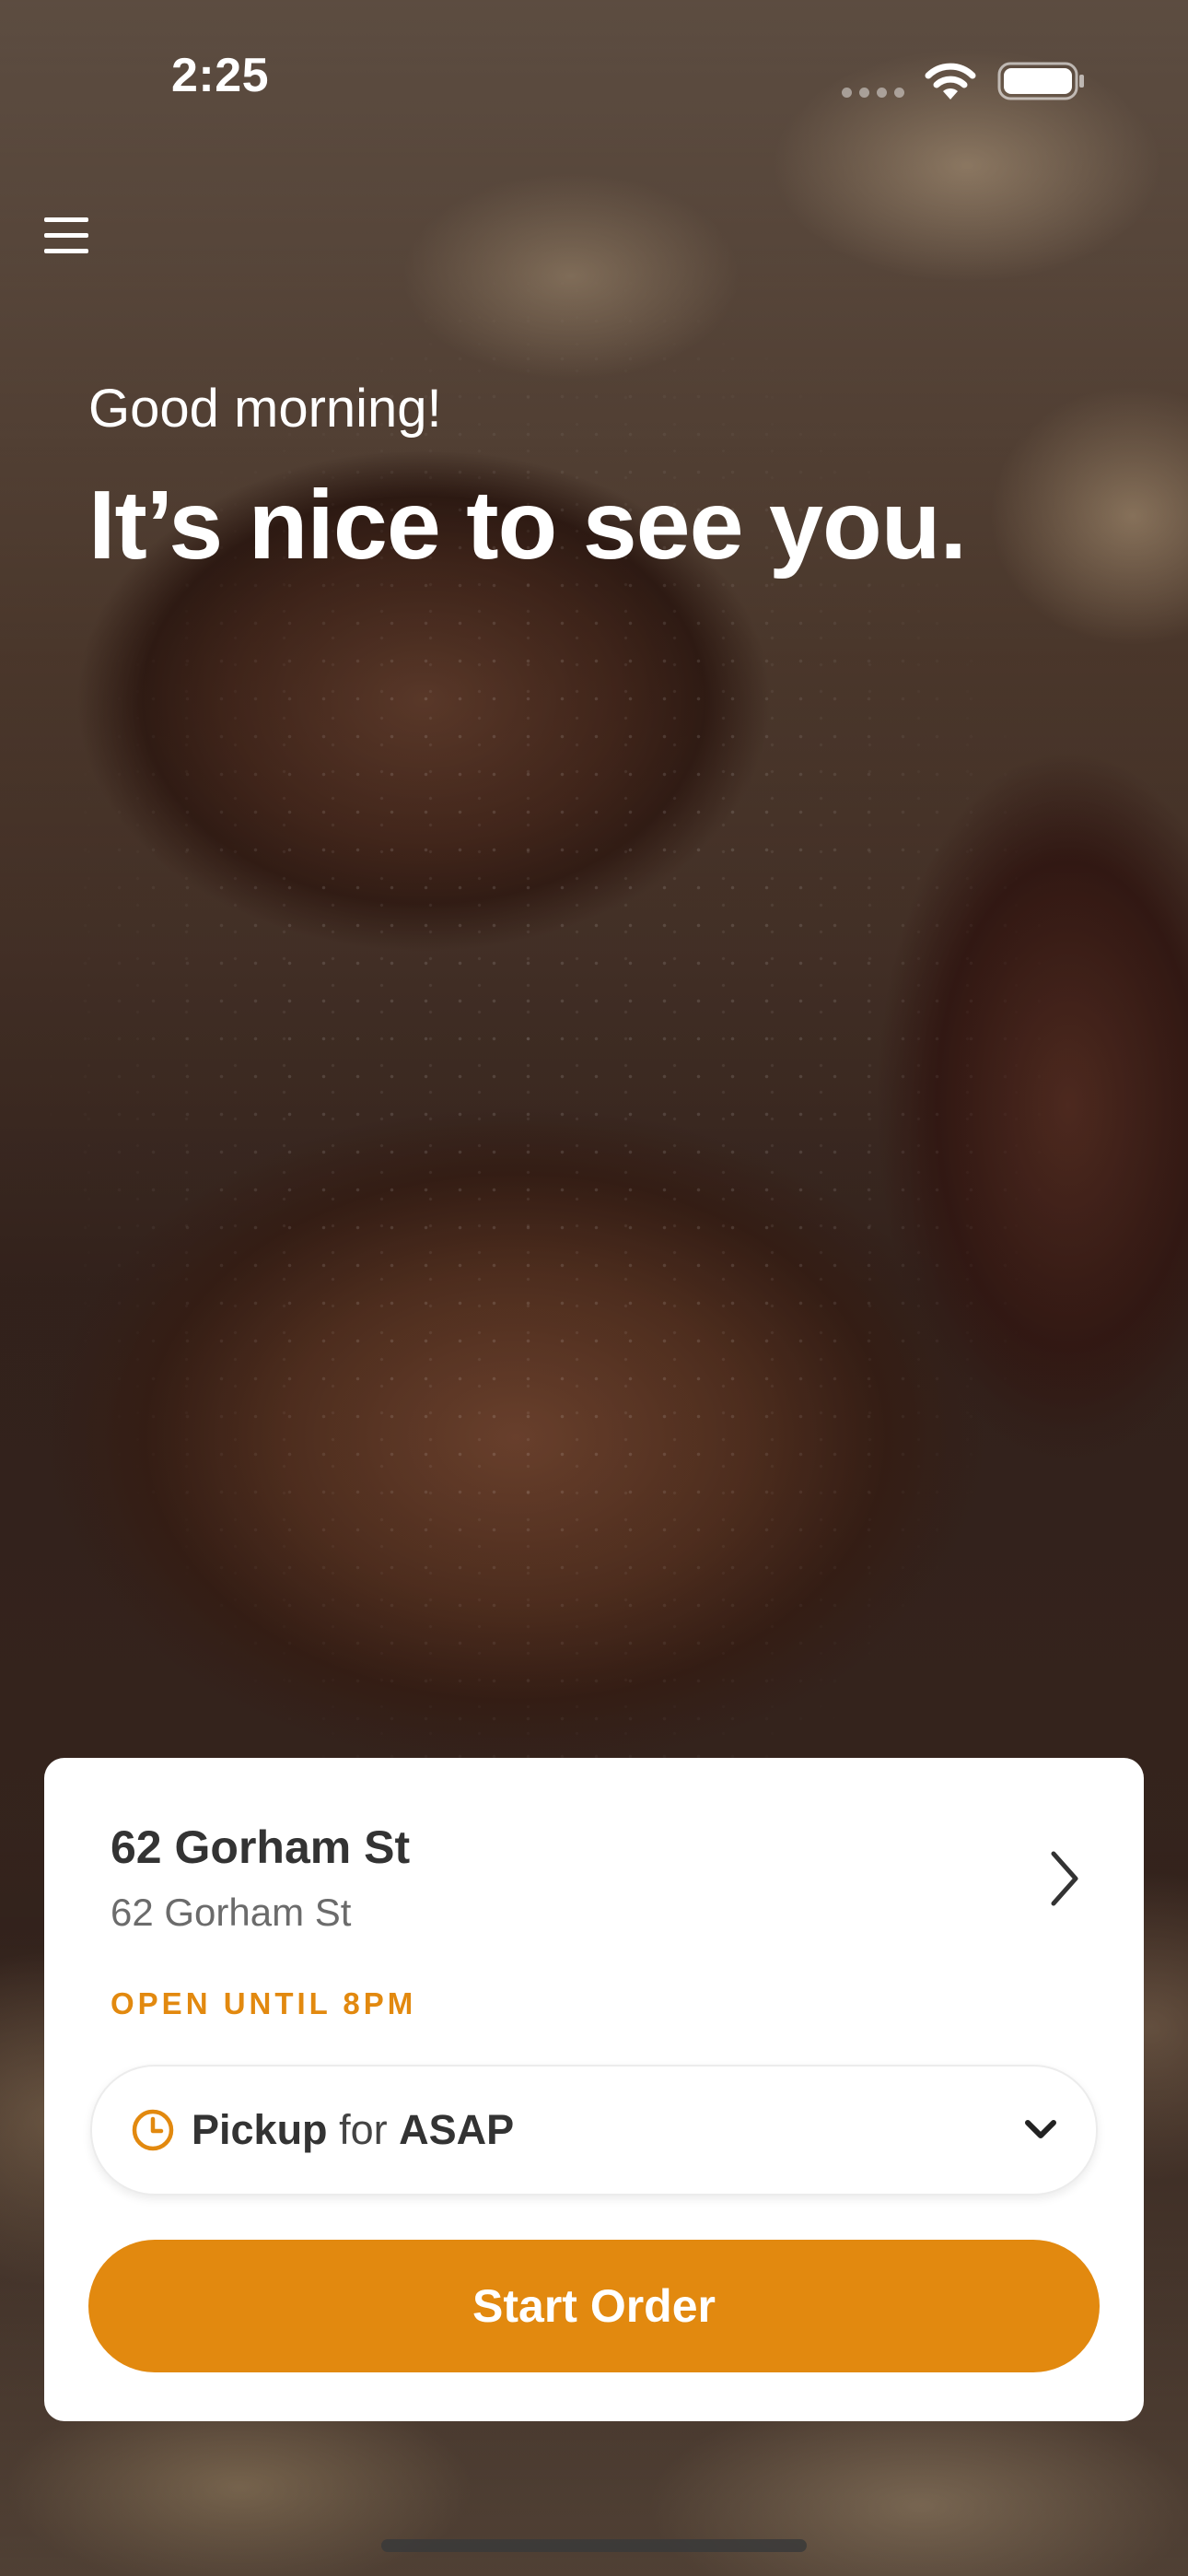 This screenshot has height=2576, width=1188. What do you see at coordinates (457, 2129) in the screenshot?
I see `order-time: ASAP` at bounding box center [457, 2129].